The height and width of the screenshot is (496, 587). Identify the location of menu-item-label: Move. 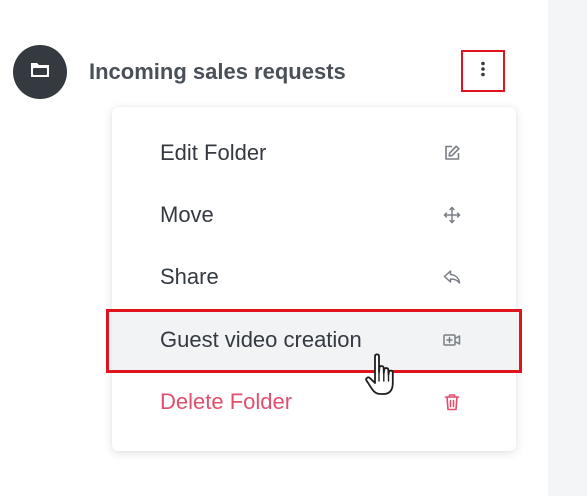
(187, 214).